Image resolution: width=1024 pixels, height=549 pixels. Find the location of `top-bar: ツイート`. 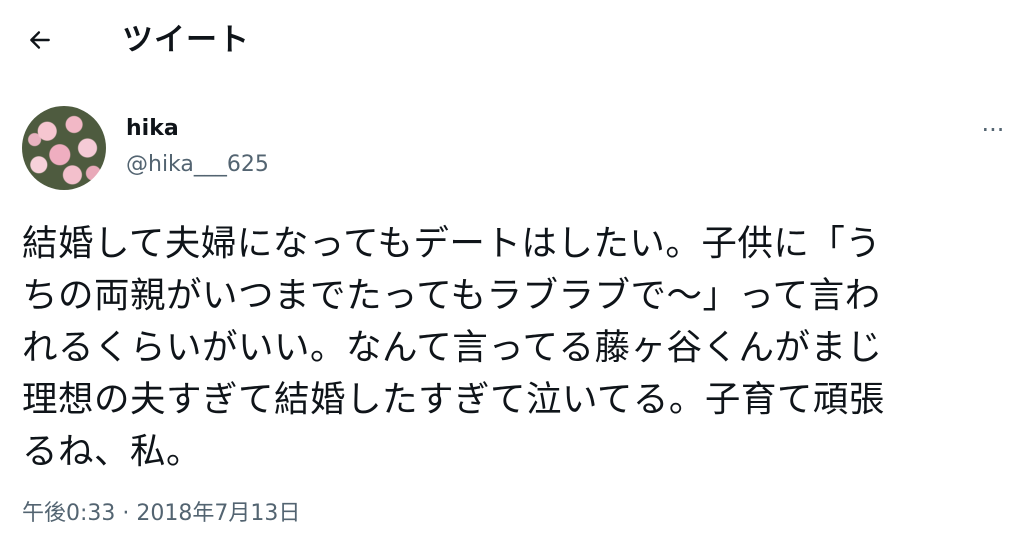

top-bar: ツイート is located at coordinates (512, 40).